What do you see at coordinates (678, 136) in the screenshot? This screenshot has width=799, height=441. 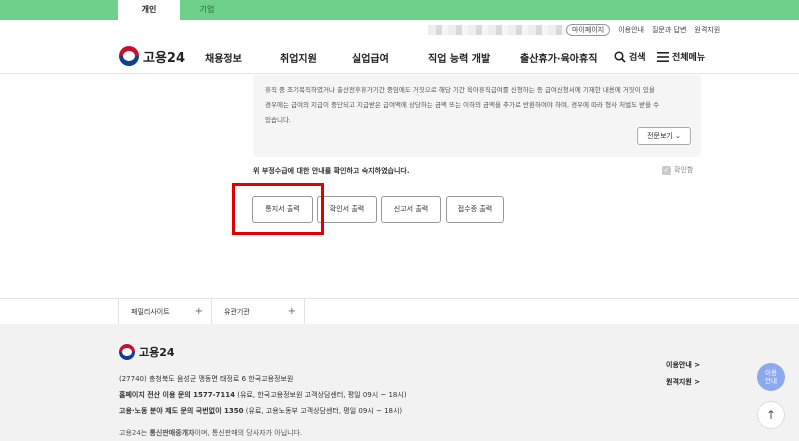 I see `chevron-down-icon: ⌄` at bounding box center [678, 136].